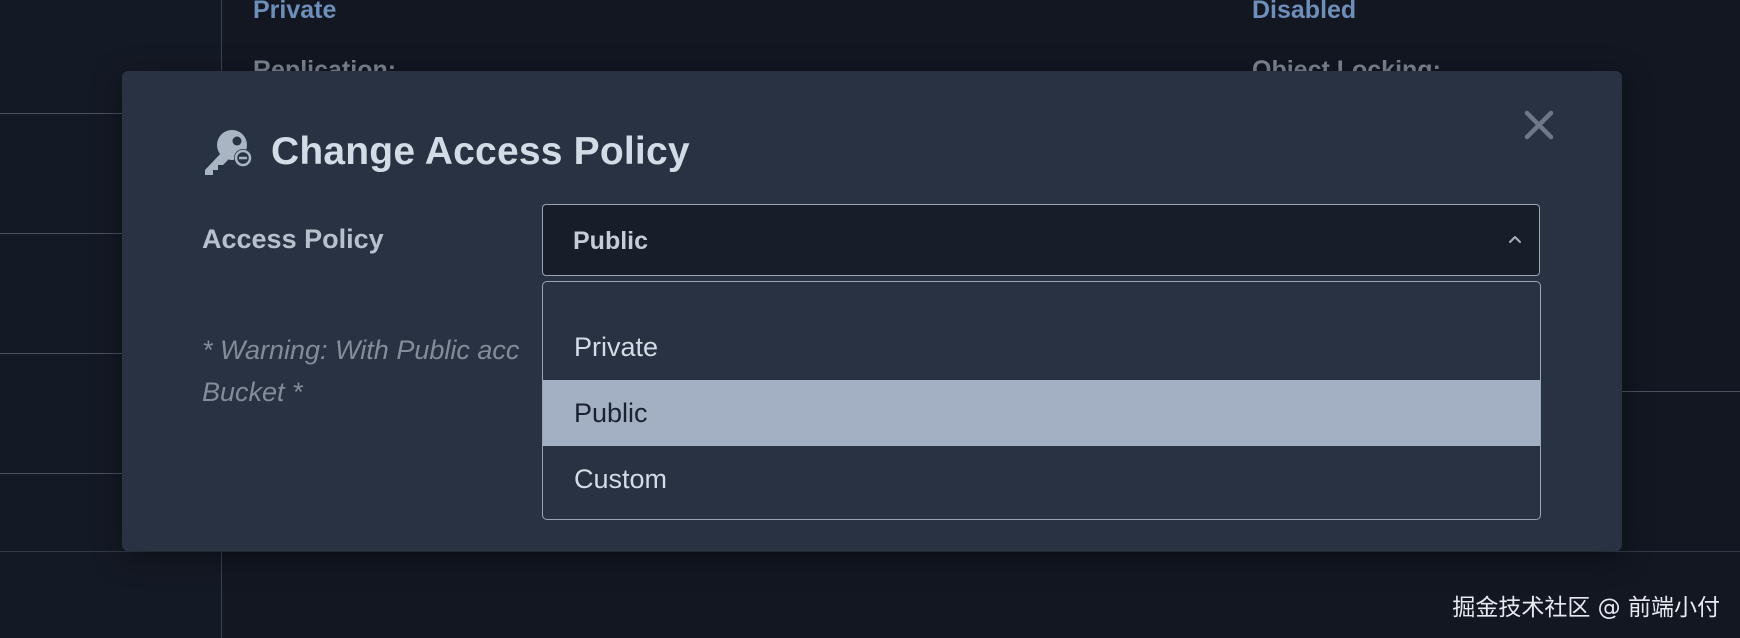  What do you see at coordinates (1586, 608) in the screenshot?
I see `watermark: 掘金技术社区 @ 前端小付` at bounding box center [1586, 608].